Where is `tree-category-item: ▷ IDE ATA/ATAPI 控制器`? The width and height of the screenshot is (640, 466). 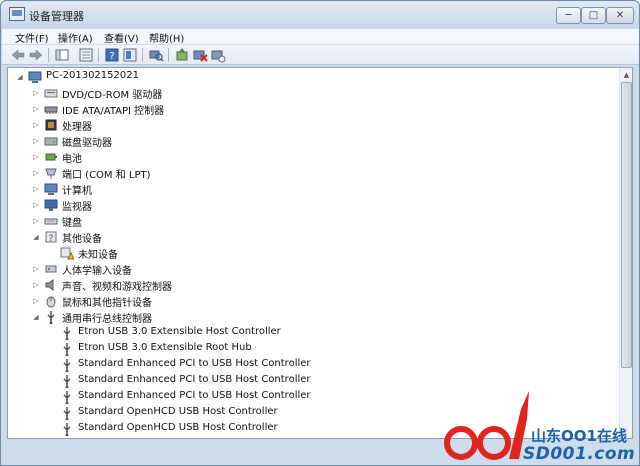 tree-category-item: ▷ IDE ATA/ATAPI 控制器 is located at coordinates (312, 109).